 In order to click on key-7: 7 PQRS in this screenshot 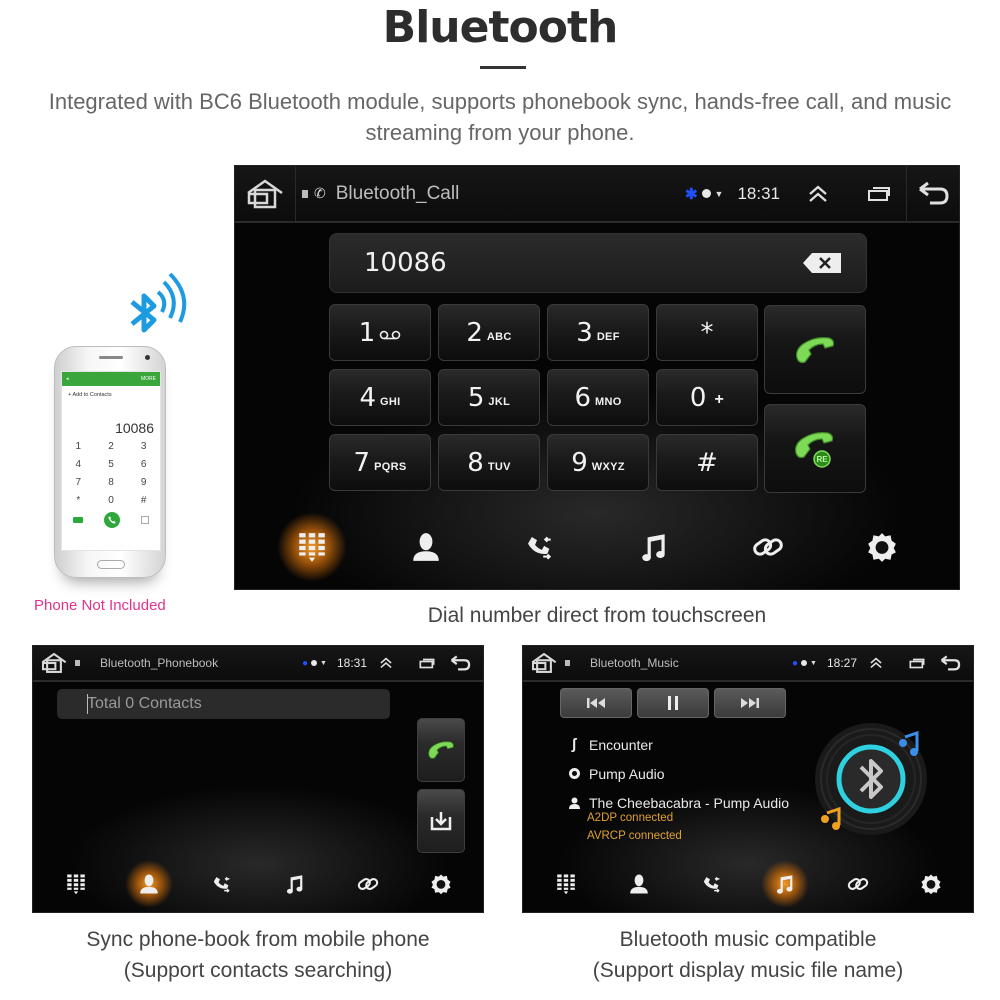, I will do `click(380, 462)`.